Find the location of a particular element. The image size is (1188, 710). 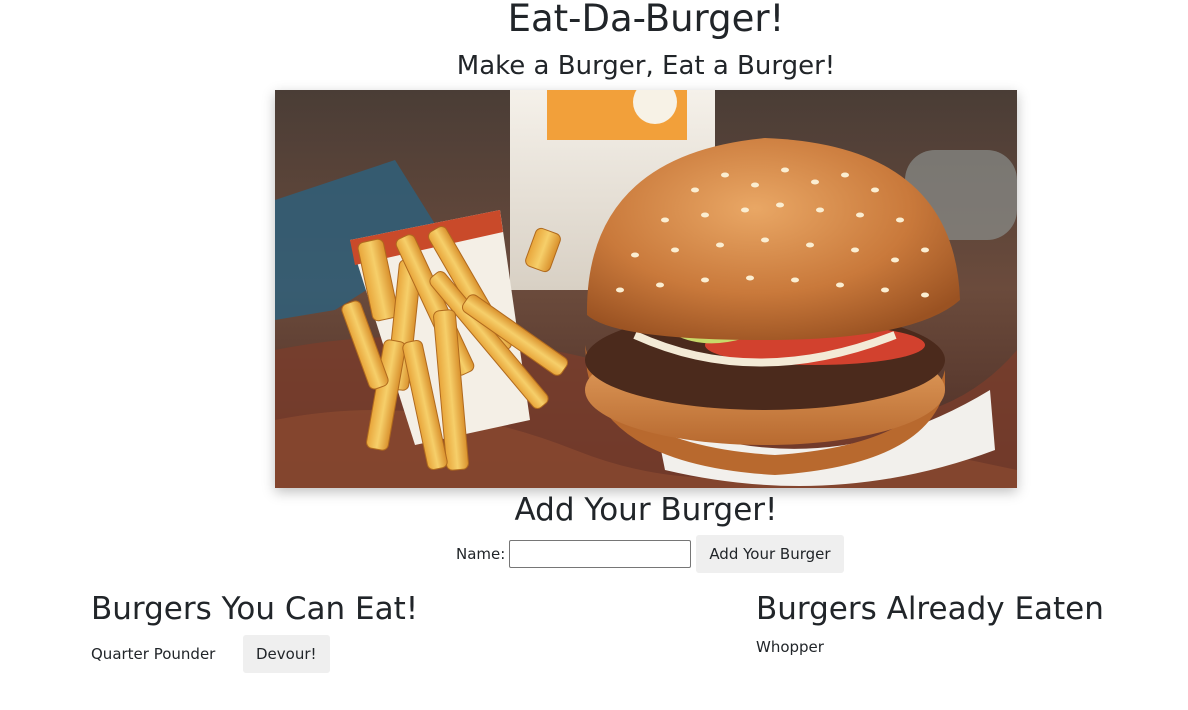

list-item: Whopper is located at coordinates (790, 647).